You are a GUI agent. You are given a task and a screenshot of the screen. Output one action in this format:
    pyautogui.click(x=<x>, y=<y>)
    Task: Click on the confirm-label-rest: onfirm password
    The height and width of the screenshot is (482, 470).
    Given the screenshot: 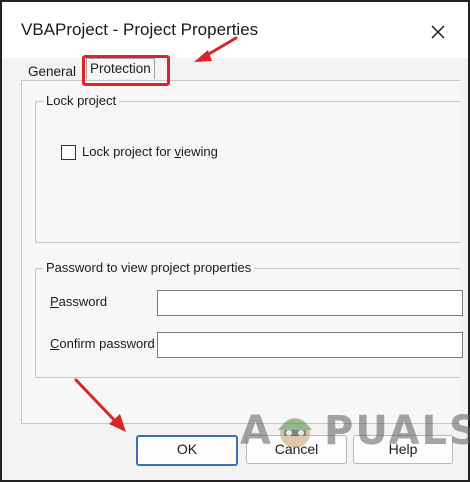 What is the action you would take?
    pyautogui.click(x=107, y=343)
    